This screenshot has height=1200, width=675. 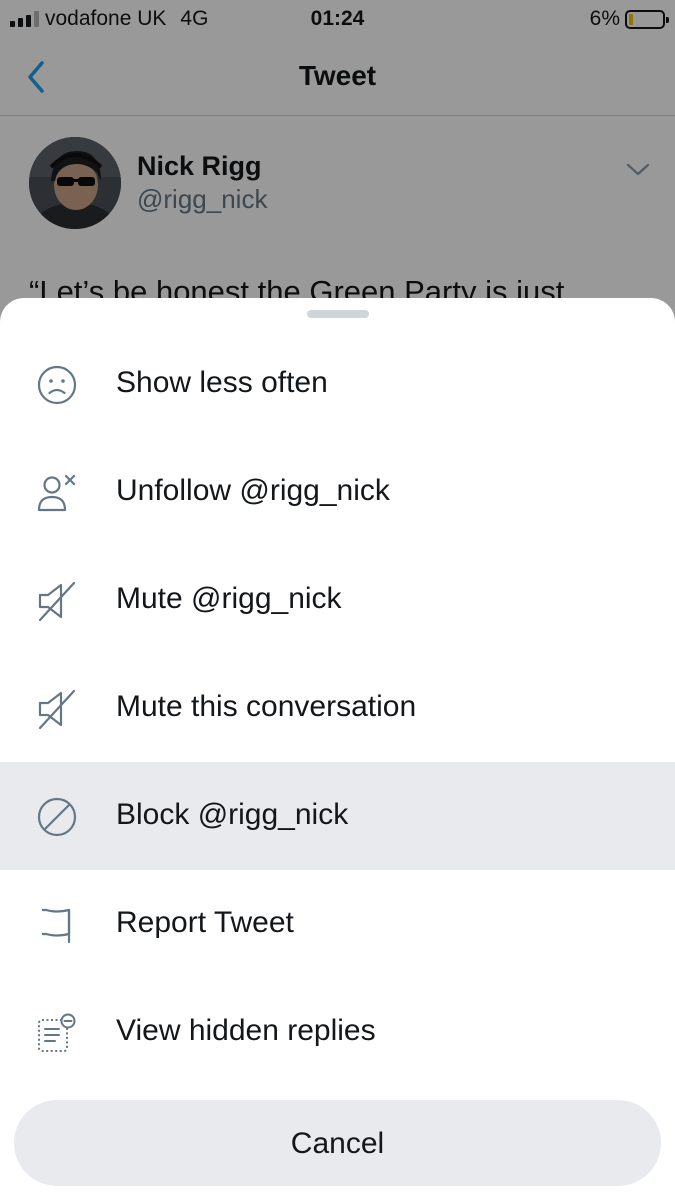 I want to click on menu-item-report-tweet: Report Tweet, so click(x=337, y=924).